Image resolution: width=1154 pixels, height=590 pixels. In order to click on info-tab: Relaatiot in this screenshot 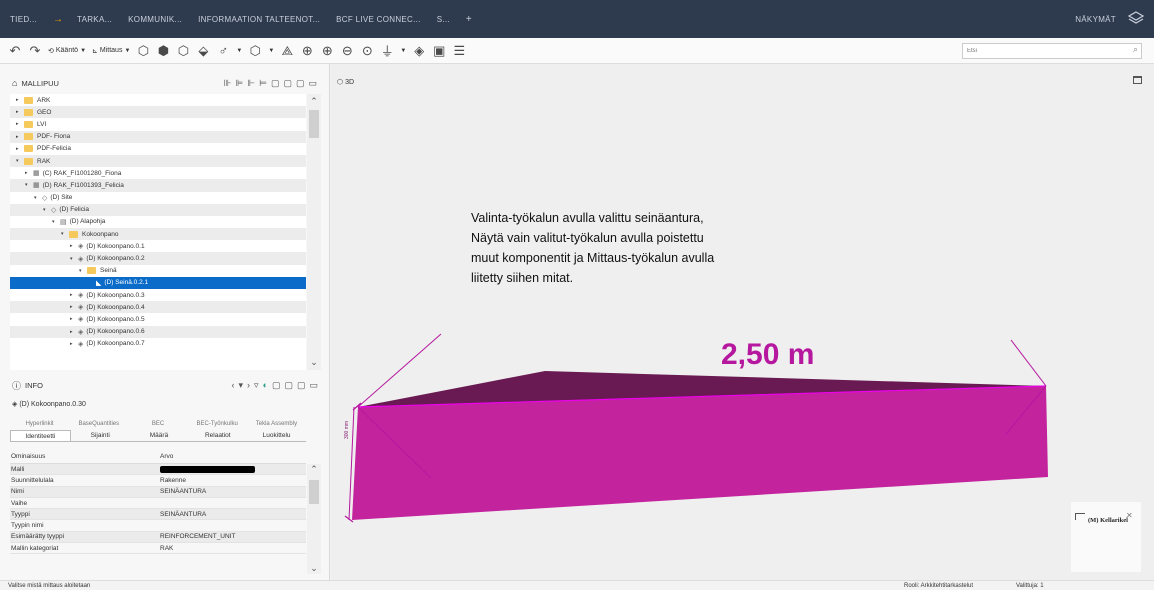, I will do `click(217, 435)`.